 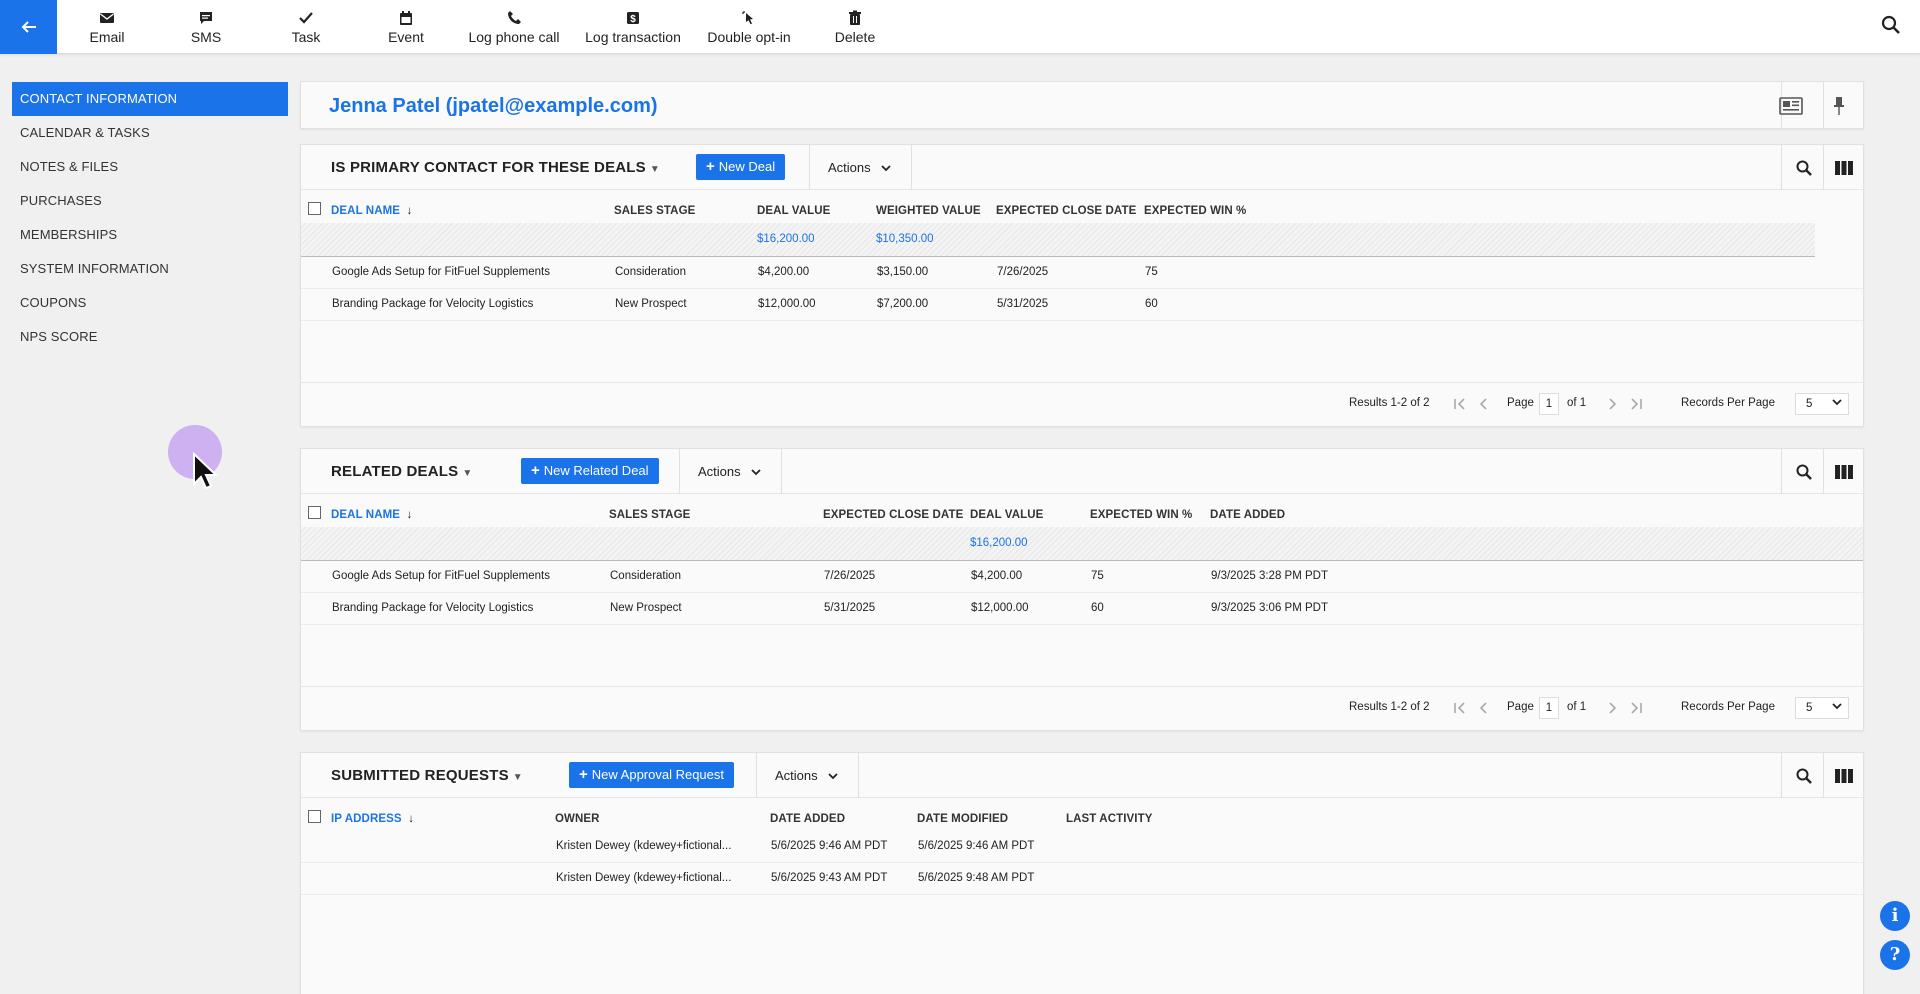 I want to click on cell-date-added: 9/3/2025 3:28 PM PDT, so click(x=1269, y=576).